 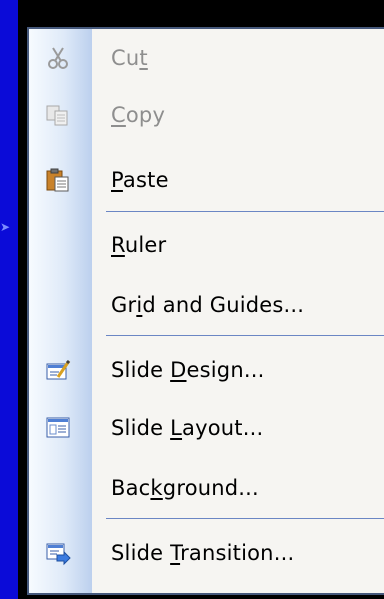 I want to click on pointer-icon: ➤, so click(x=5, y=227).